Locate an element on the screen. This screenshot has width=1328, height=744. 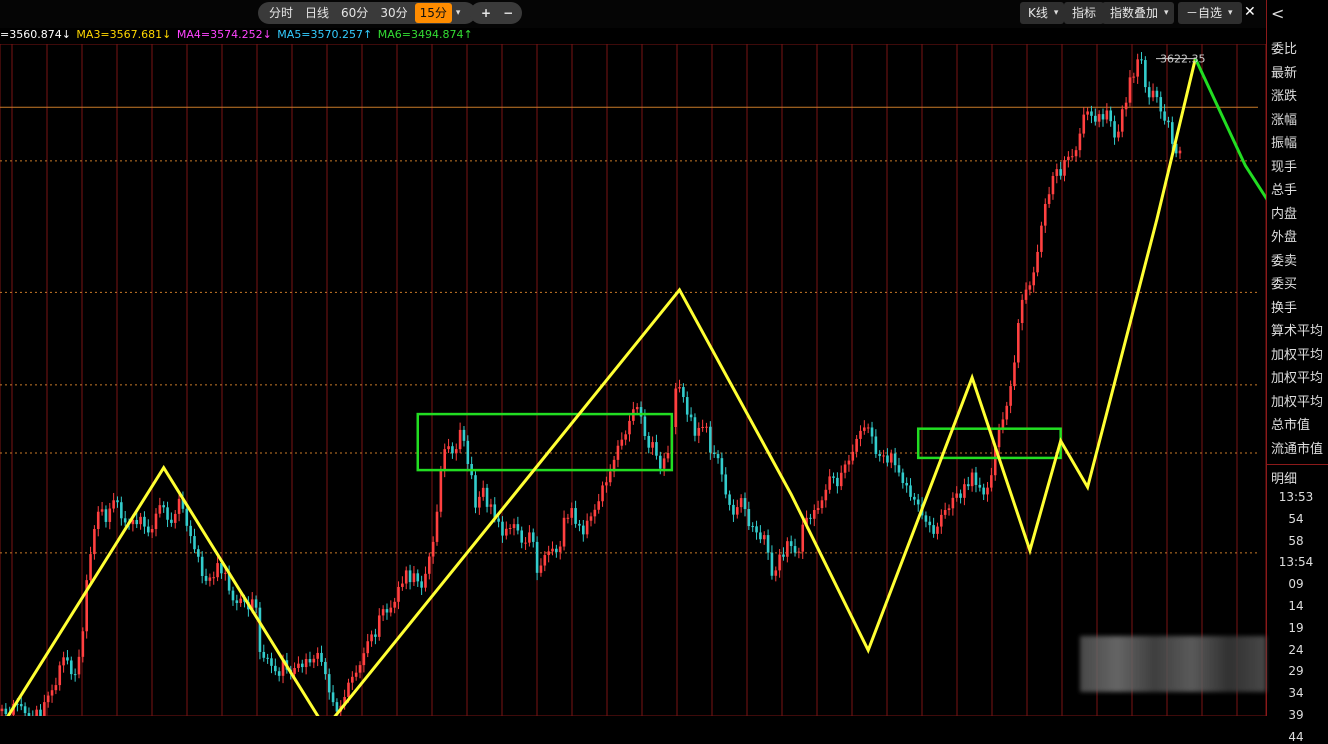
back-arrow-icon: < is located at coordinates (1277, 13).